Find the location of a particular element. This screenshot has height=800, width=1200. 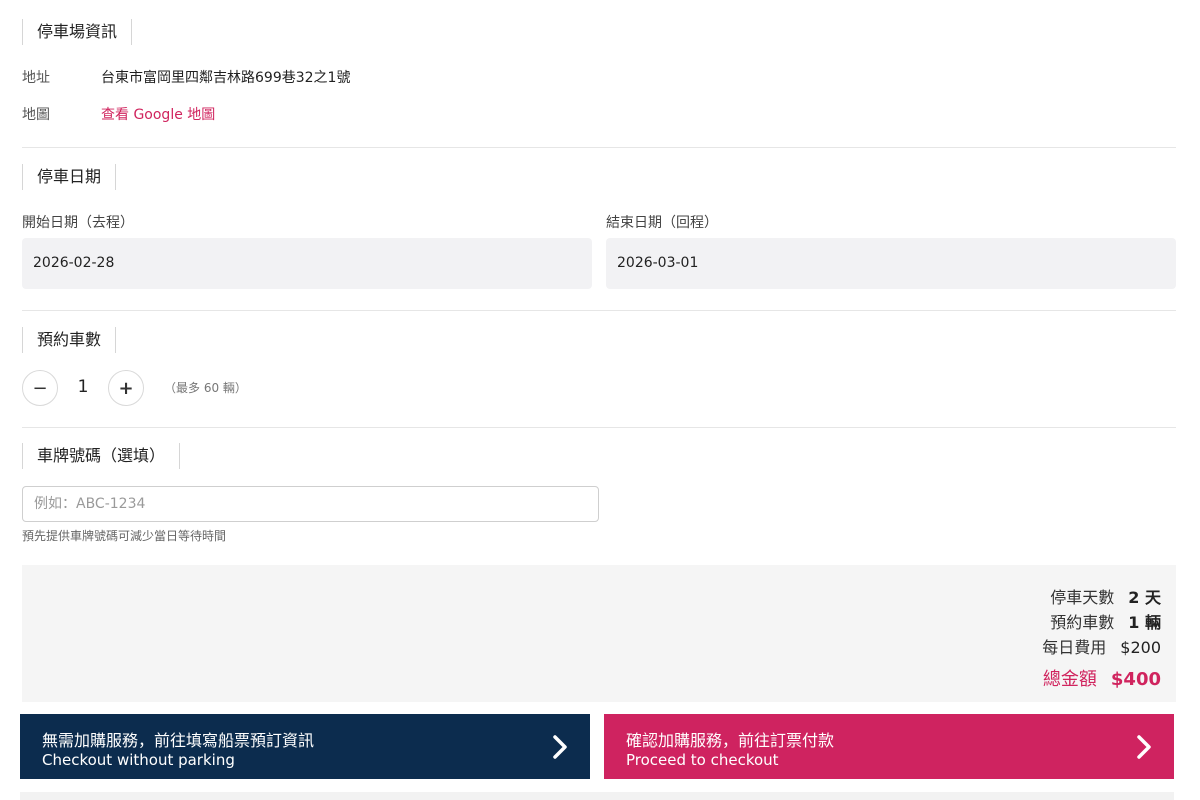

address-value: 台東市富岡里四鄰吉林路699巷32之1號 is located at coordinates (226, 78).